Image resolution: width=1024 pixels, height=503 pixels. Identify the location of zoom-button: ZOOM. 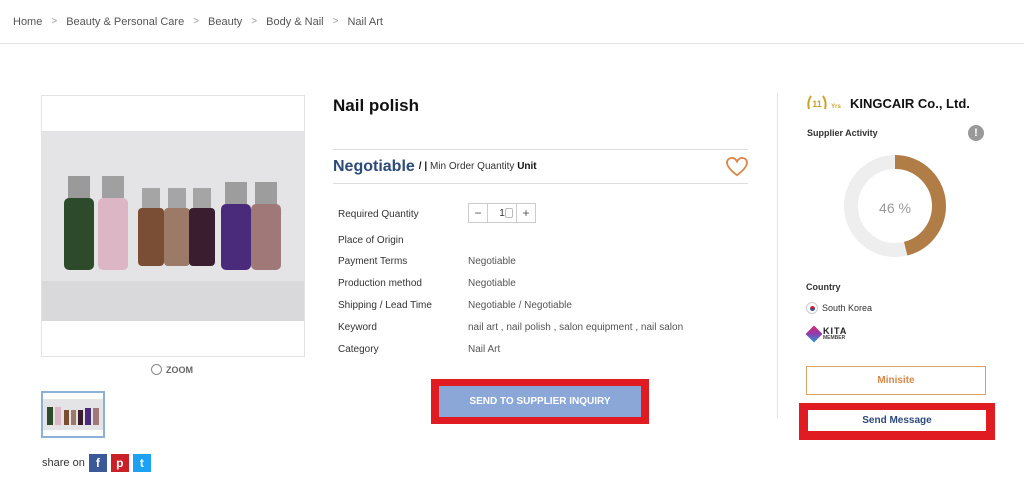
(172, 369).